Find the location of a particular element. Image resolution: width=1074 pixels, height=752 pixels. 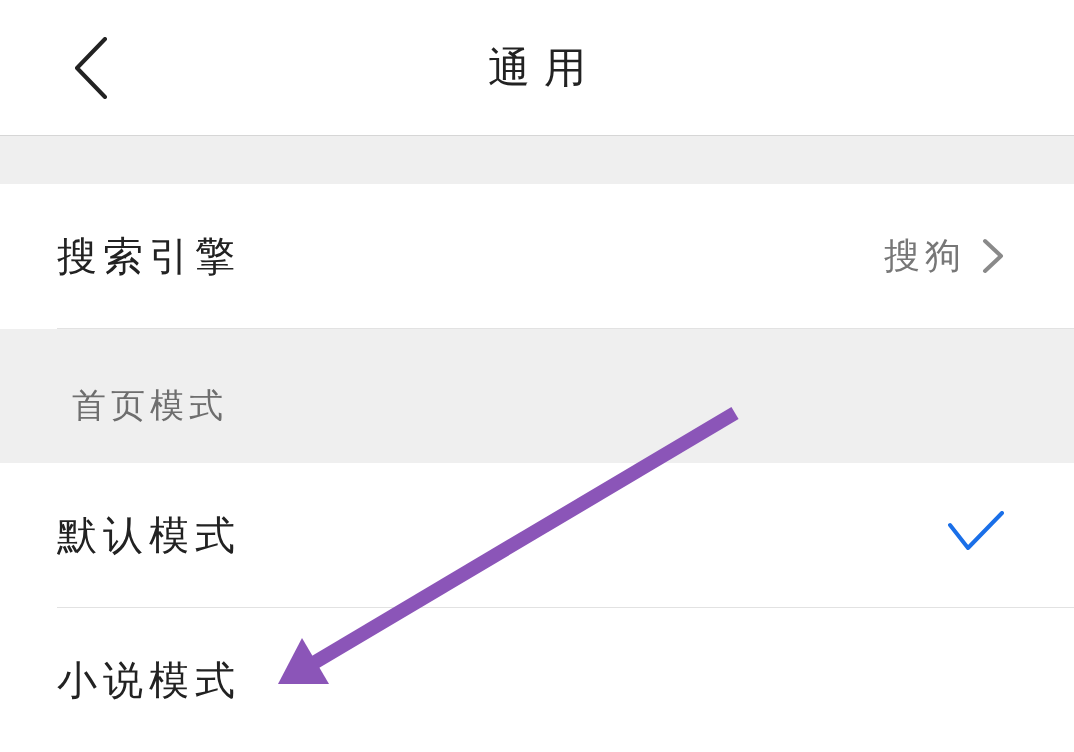

chevron-right-icon is located at coordinates (993, 256).